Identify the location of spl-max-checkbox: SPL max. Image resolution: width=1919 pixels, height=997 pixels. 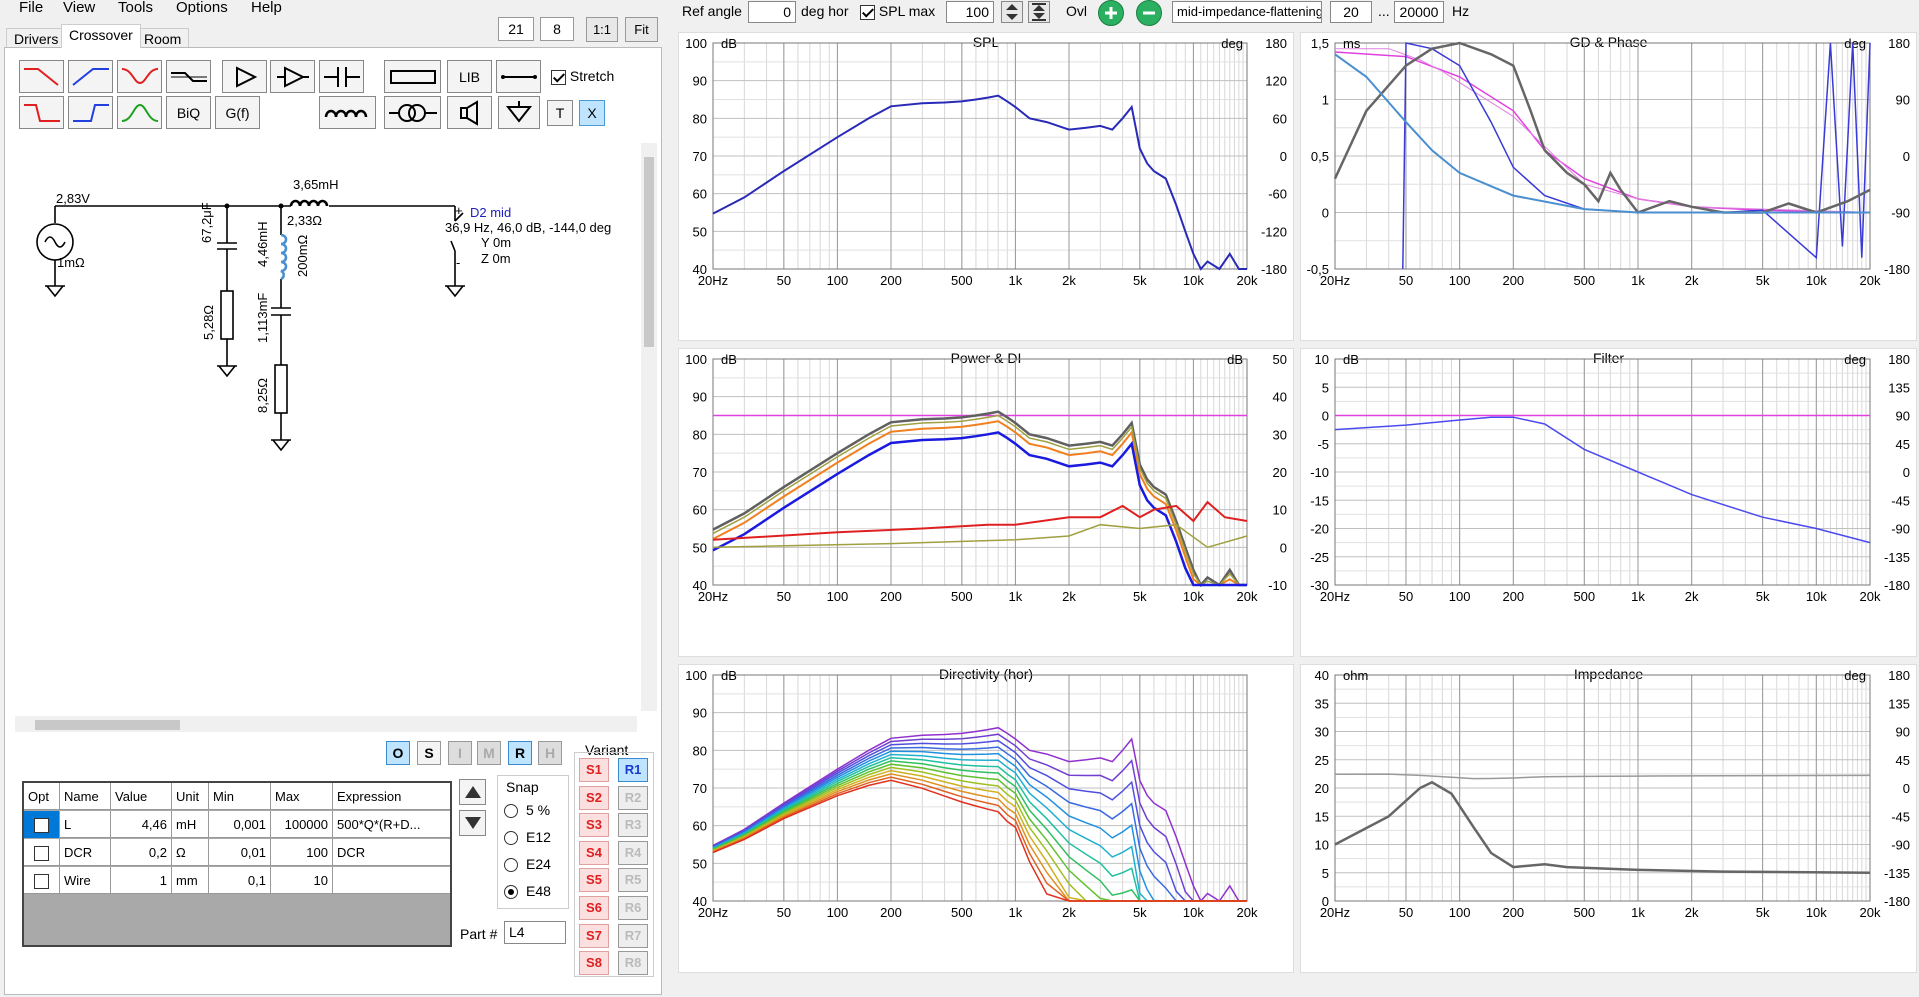
(897, 11).